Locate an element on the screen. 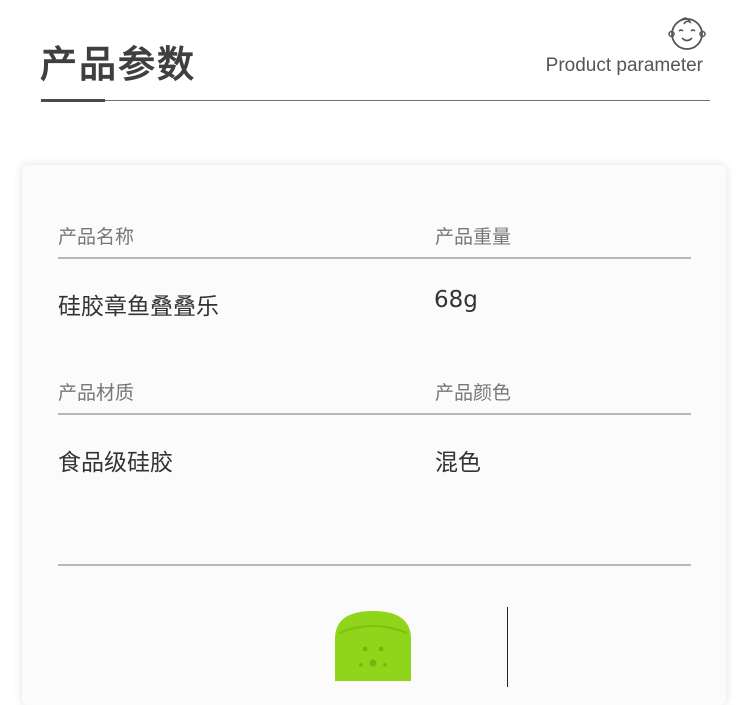 The width and height of the screenshot is (750, 705). product-weight-value: 68g is located at coordinates (456, 300).